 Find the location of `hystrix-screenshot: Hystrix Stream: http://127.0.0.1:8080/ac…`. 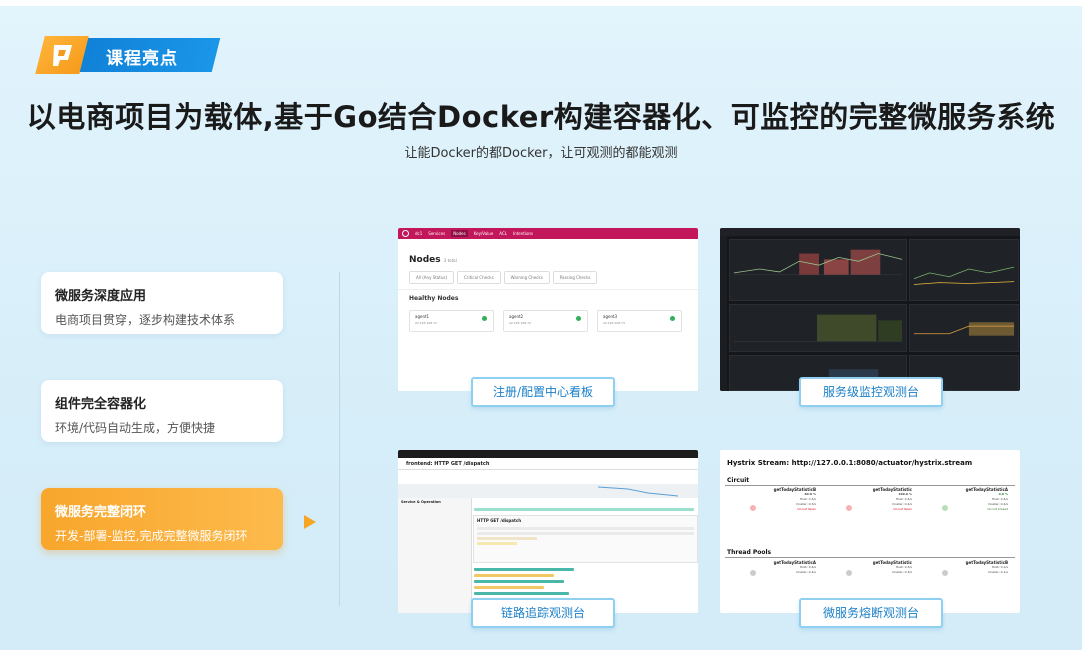

hystrix-screenshot: Hystrix Stream: http://127.0.0.1:8080/ac… is located at coordinates (870, 531).